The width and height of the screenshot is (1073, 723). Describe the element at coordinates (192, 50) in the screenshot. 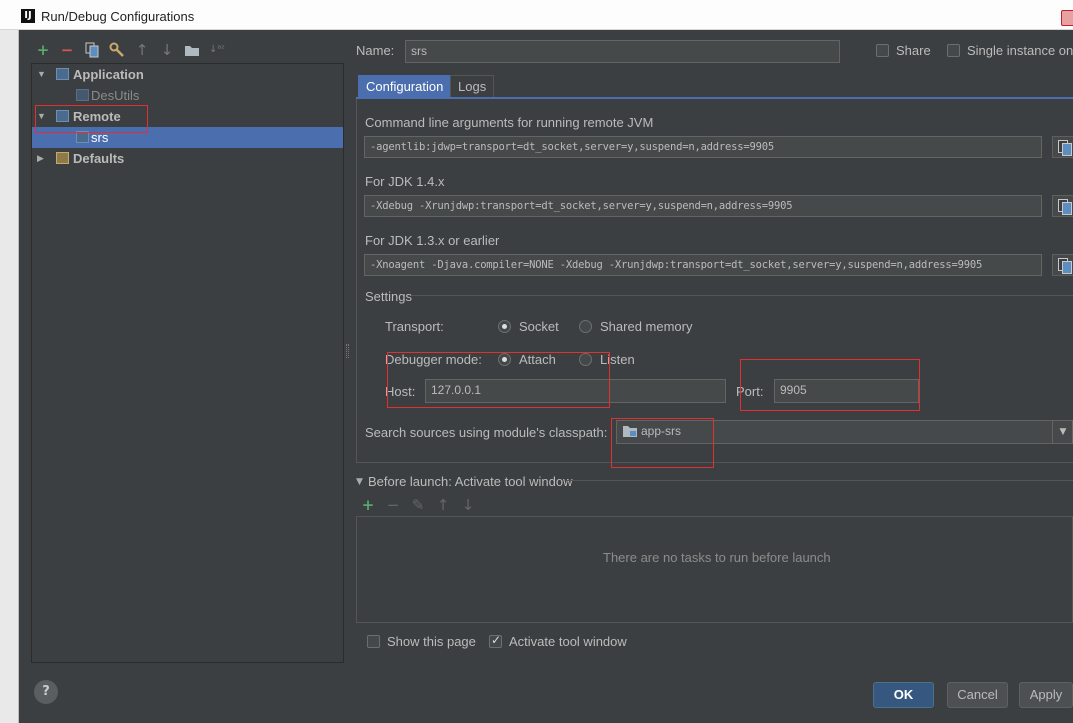

I see `folder-icon` at that location.